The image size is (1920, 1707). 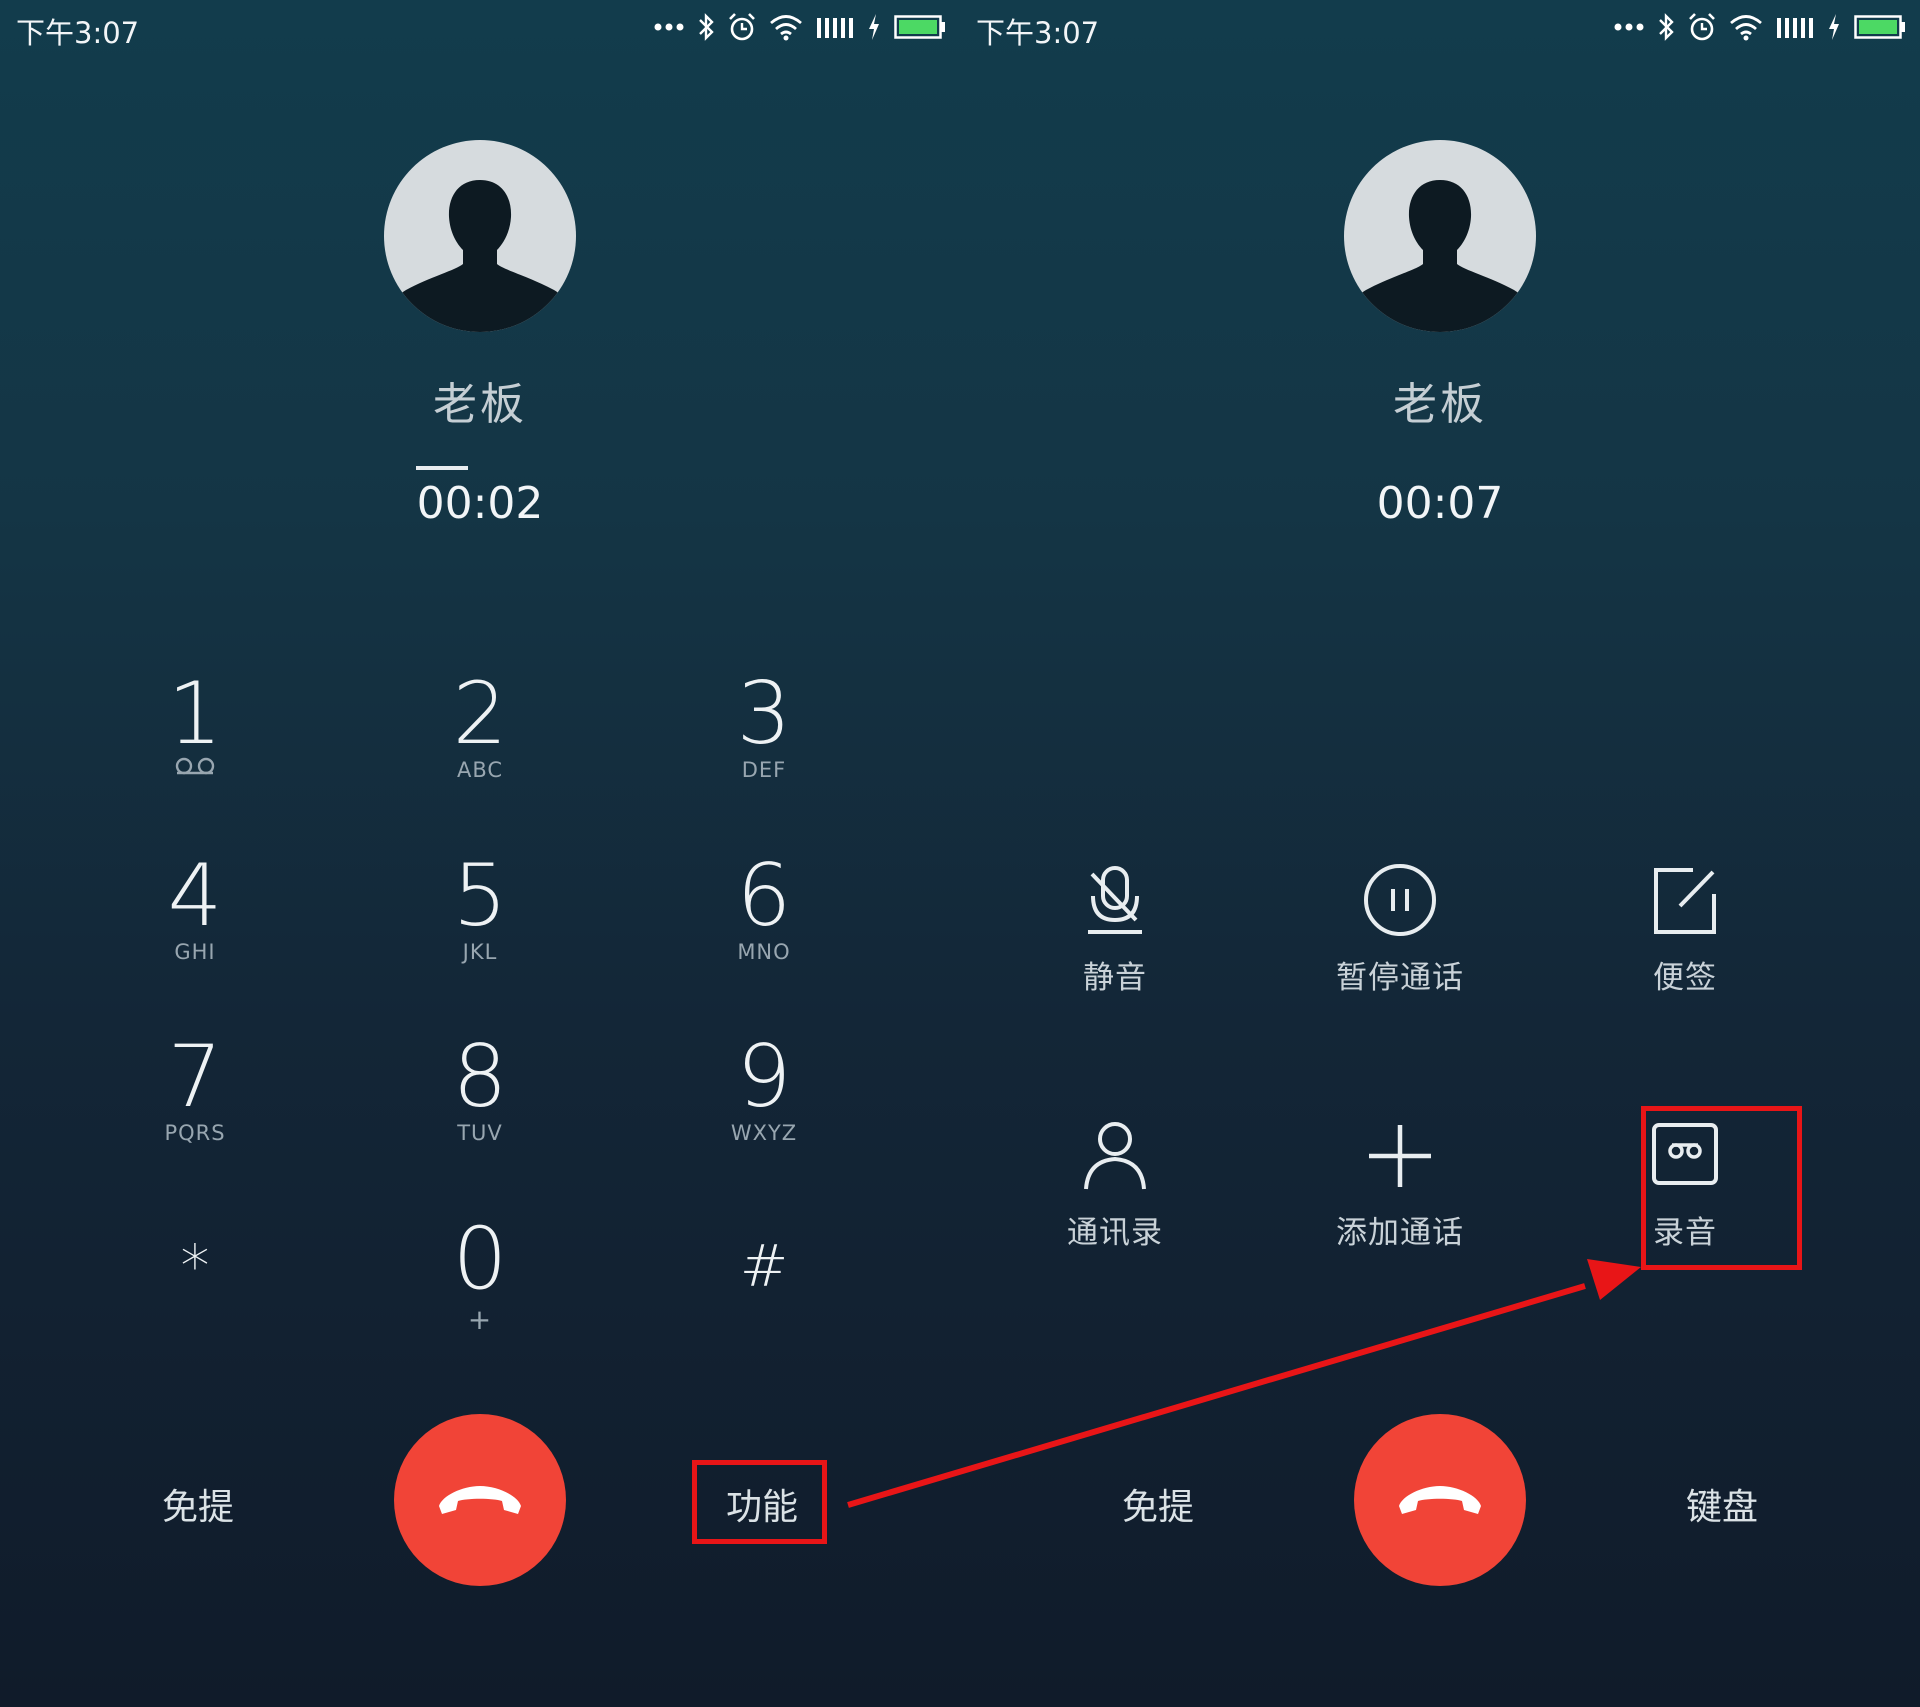 What do you see at coordinates (480, 1133) in the screenshot?
I see `key-letters: TUV` at bounding box center [480, 1133].